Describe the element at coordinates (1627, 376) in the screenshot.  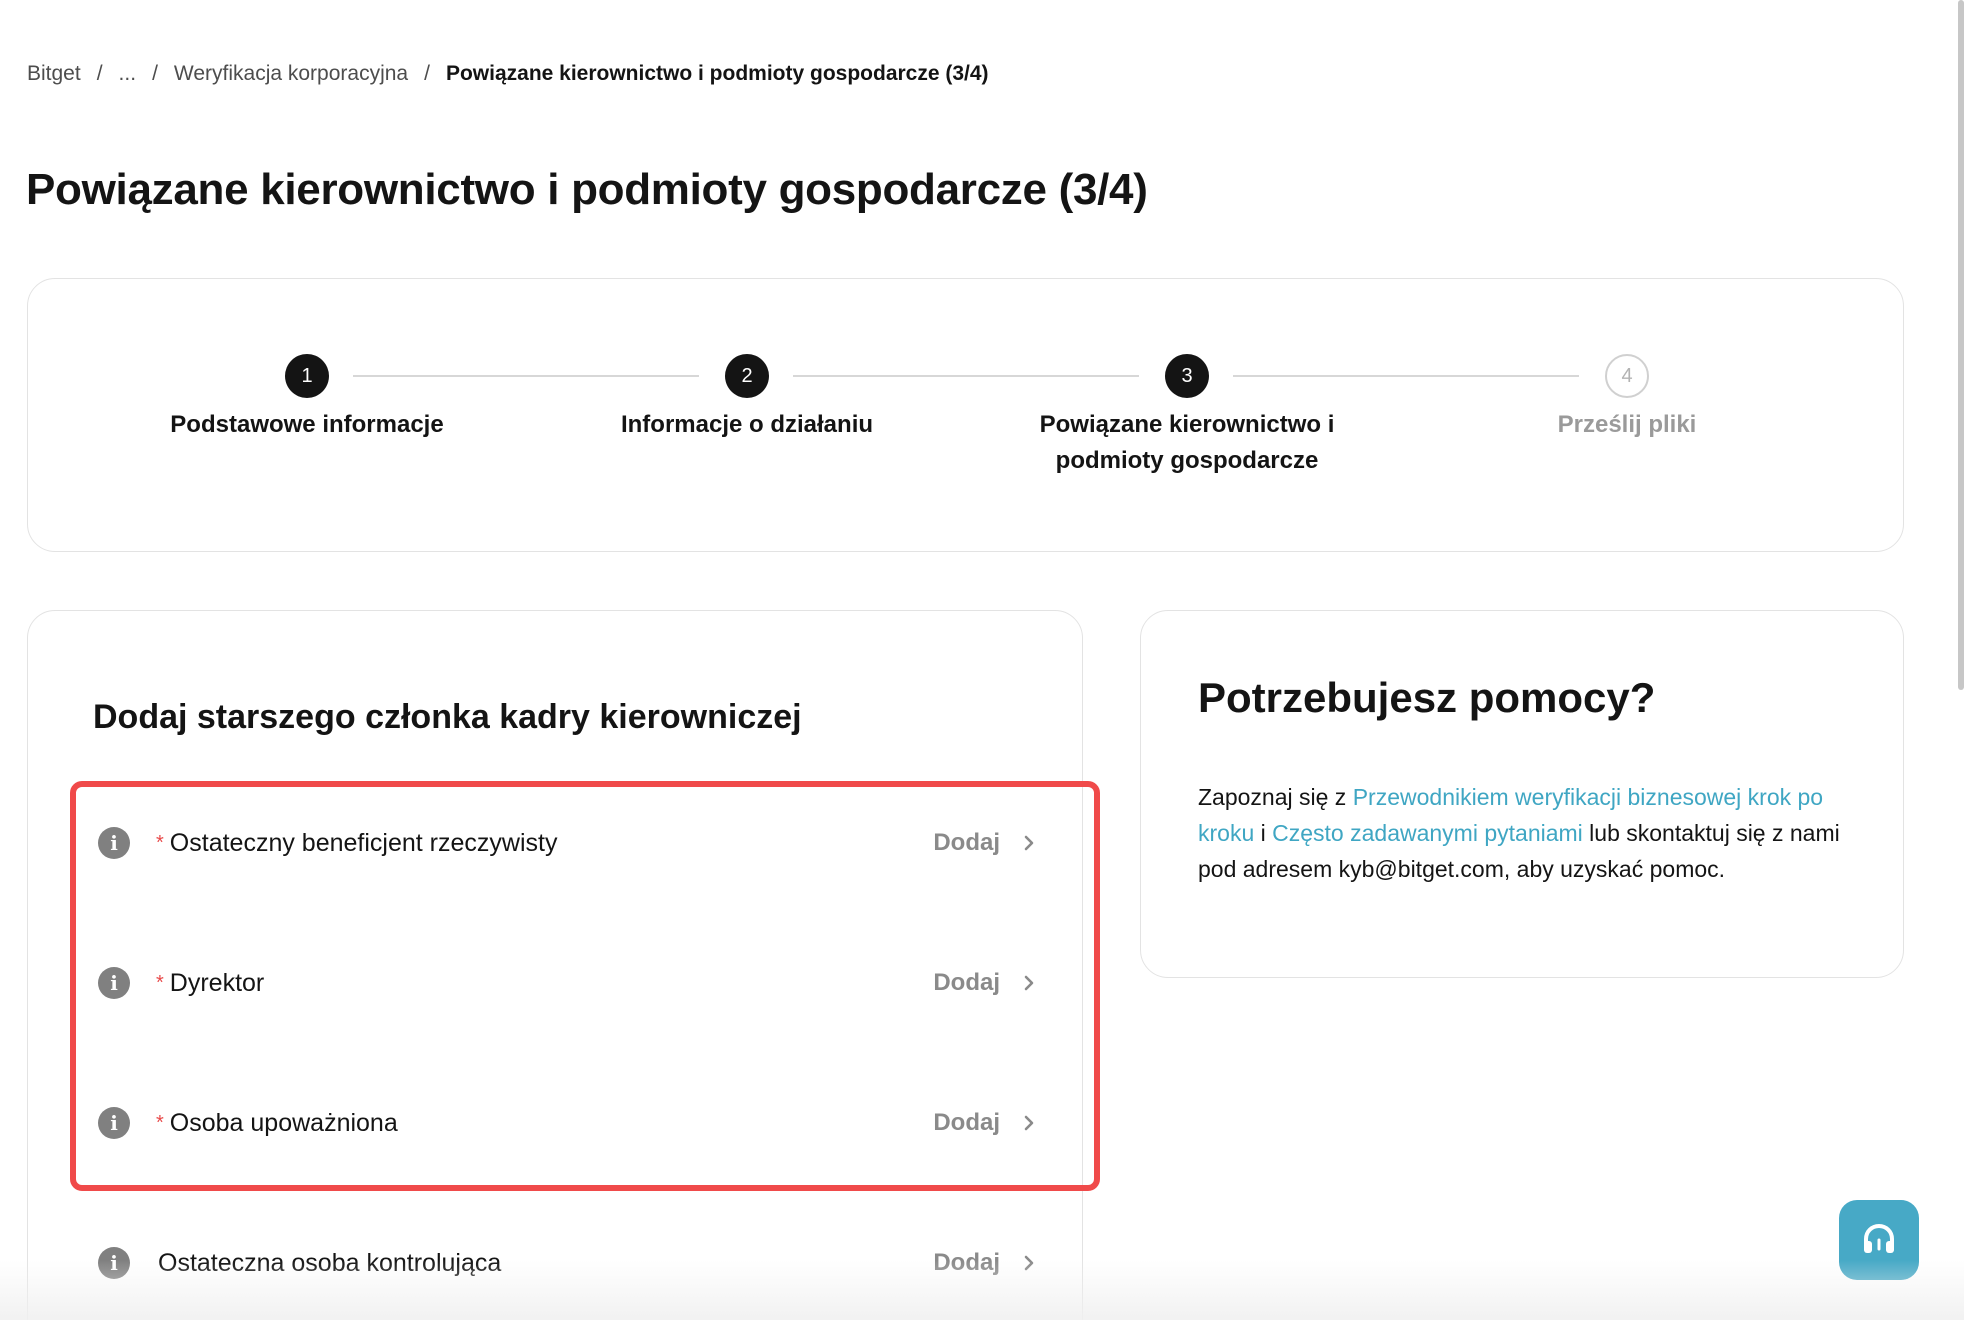
I see `step-4-circle: 4` at that location.